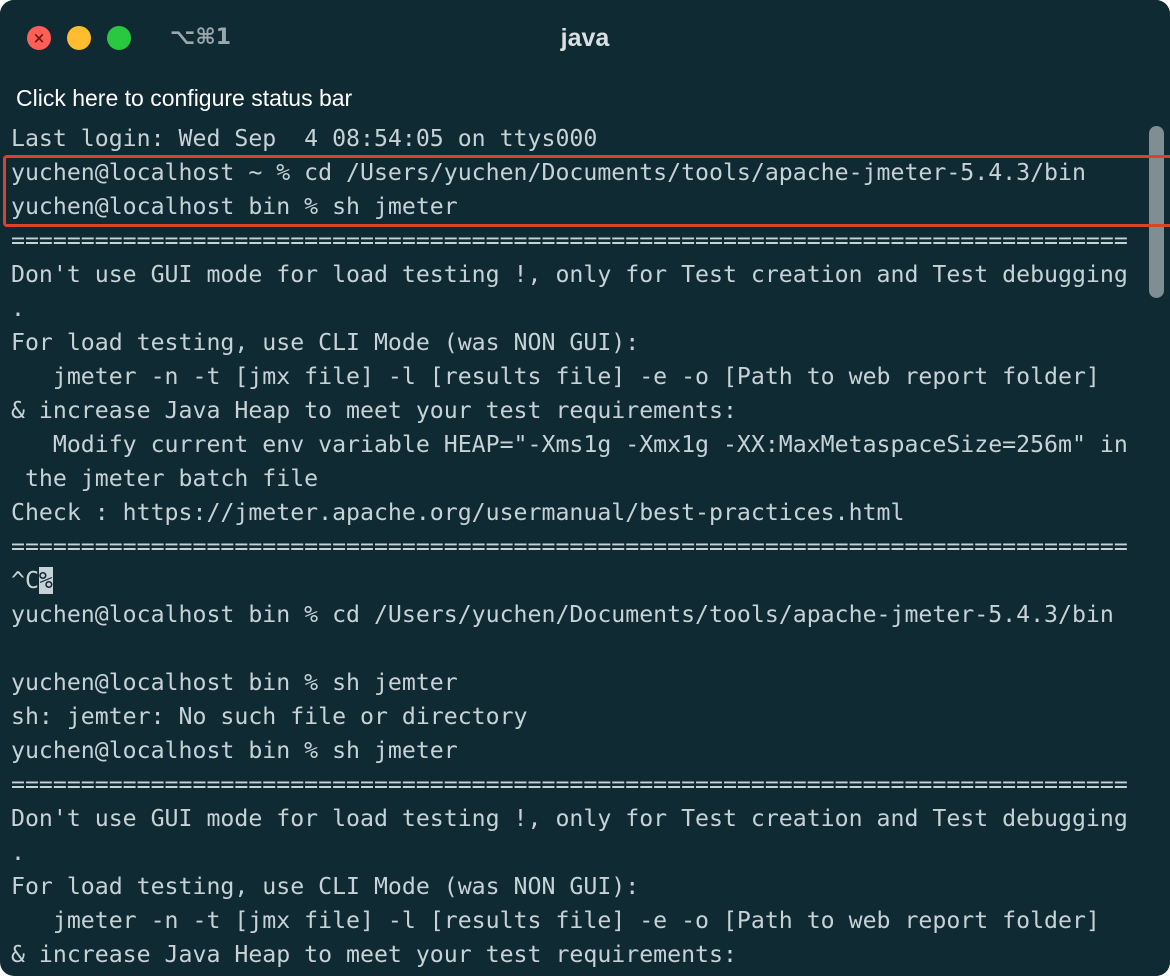 Image resolution: width=1170 pixels, height=976 pixels. What do you see at coordinates (585, 98) in the screenshot?
I see `status-bar: Click here to configure status bar` at bounding box center [585, 98].